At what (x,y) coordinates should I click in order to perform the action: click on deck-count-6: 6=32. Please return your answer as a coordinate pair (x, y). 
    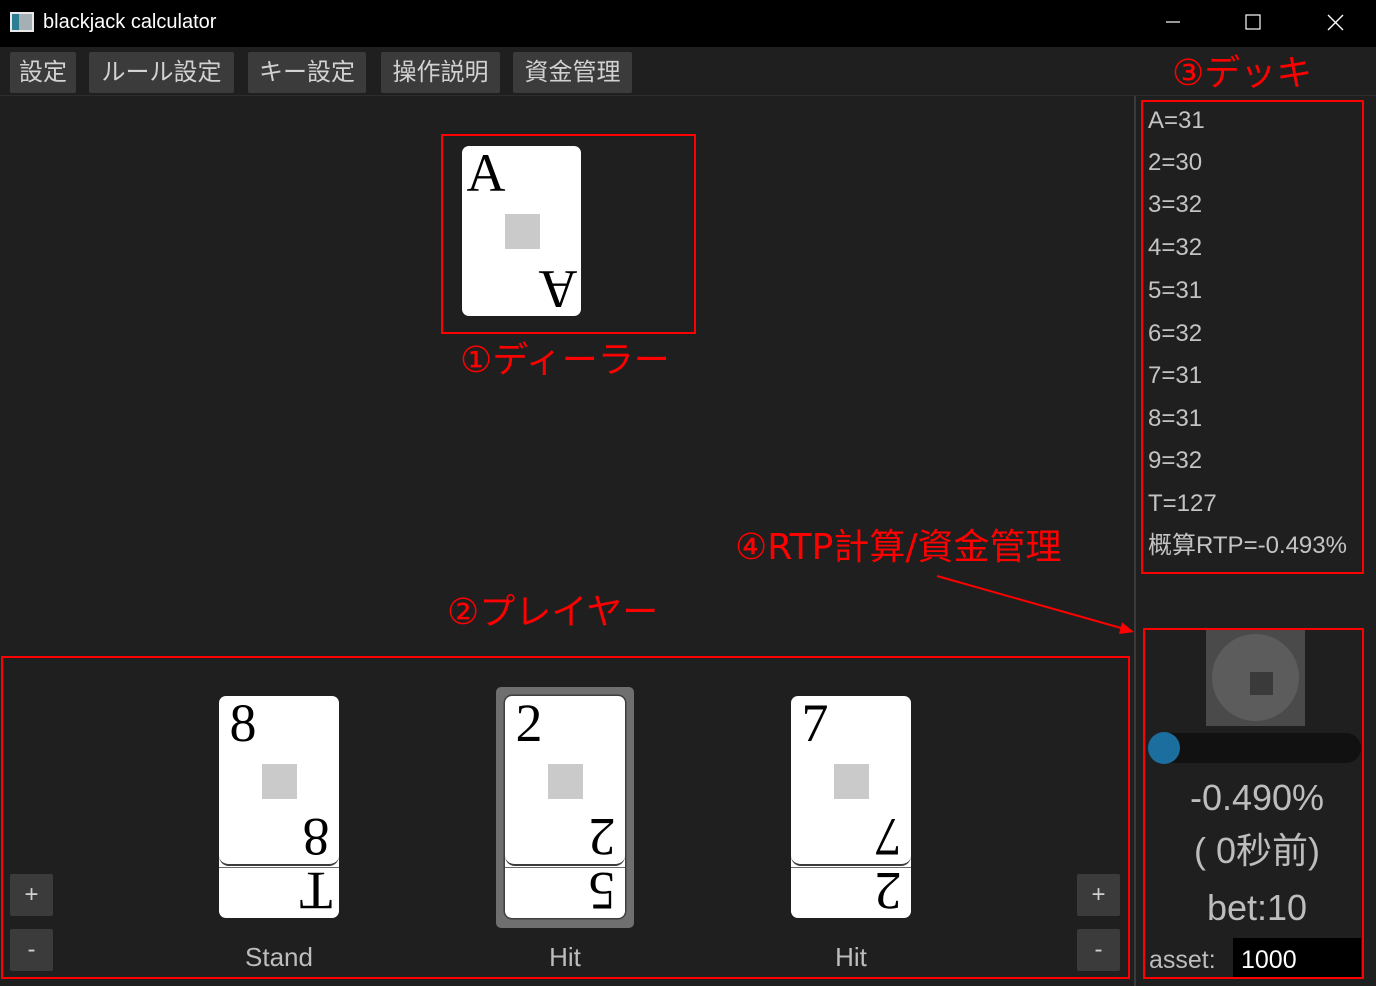
    Looking at the image, I should click on (1175, 333).